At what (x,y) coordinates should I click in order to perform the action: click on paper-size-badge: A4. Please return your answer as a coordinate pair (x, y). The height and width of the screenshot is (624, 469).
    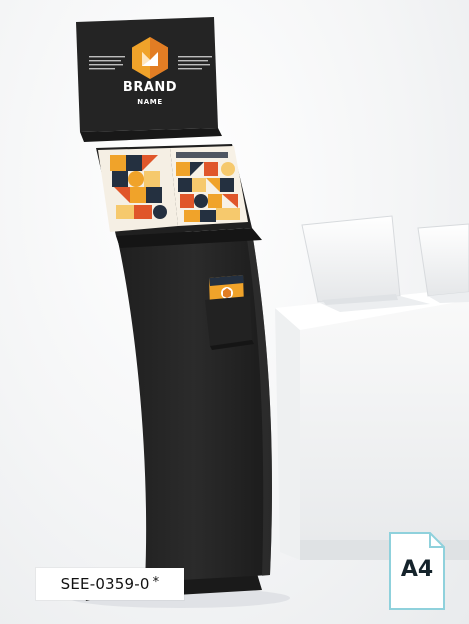
    Looking at the image, I should click on (417, 571).